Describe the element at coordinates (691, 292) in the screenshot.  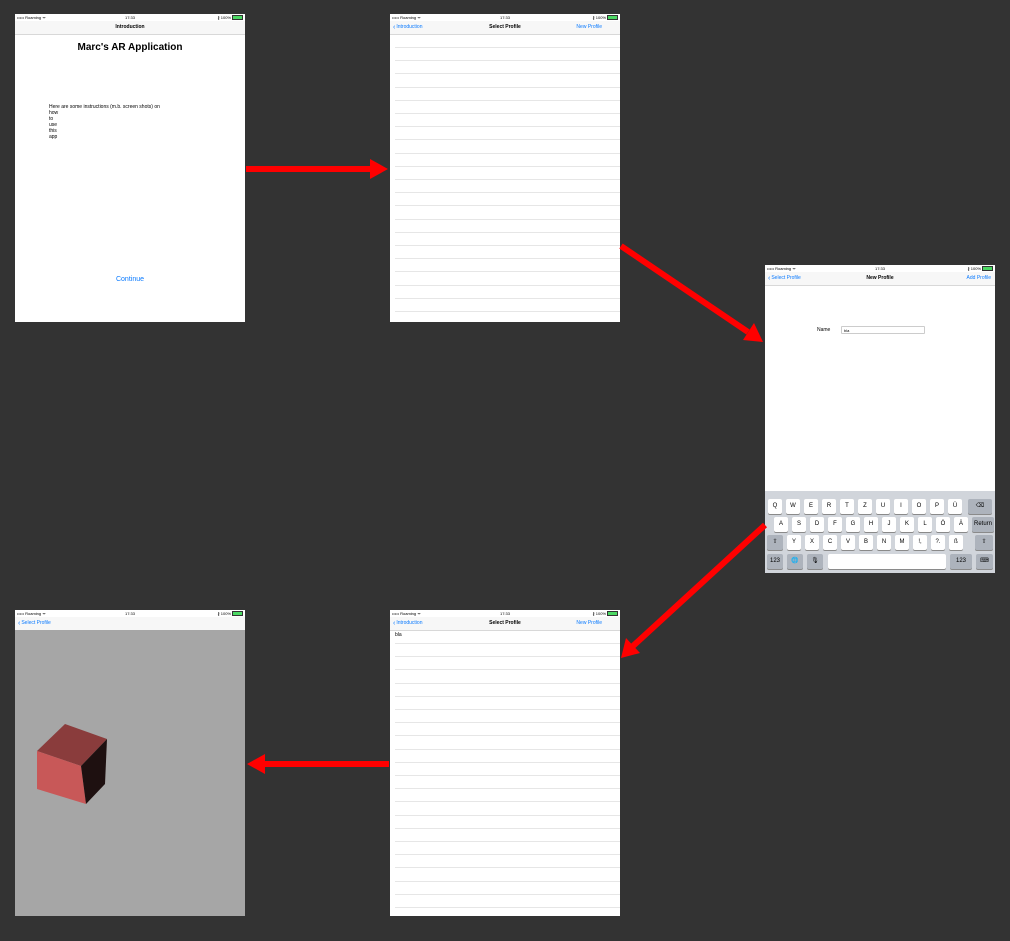
I see `arrow-screen2-to-screen3` at that location.